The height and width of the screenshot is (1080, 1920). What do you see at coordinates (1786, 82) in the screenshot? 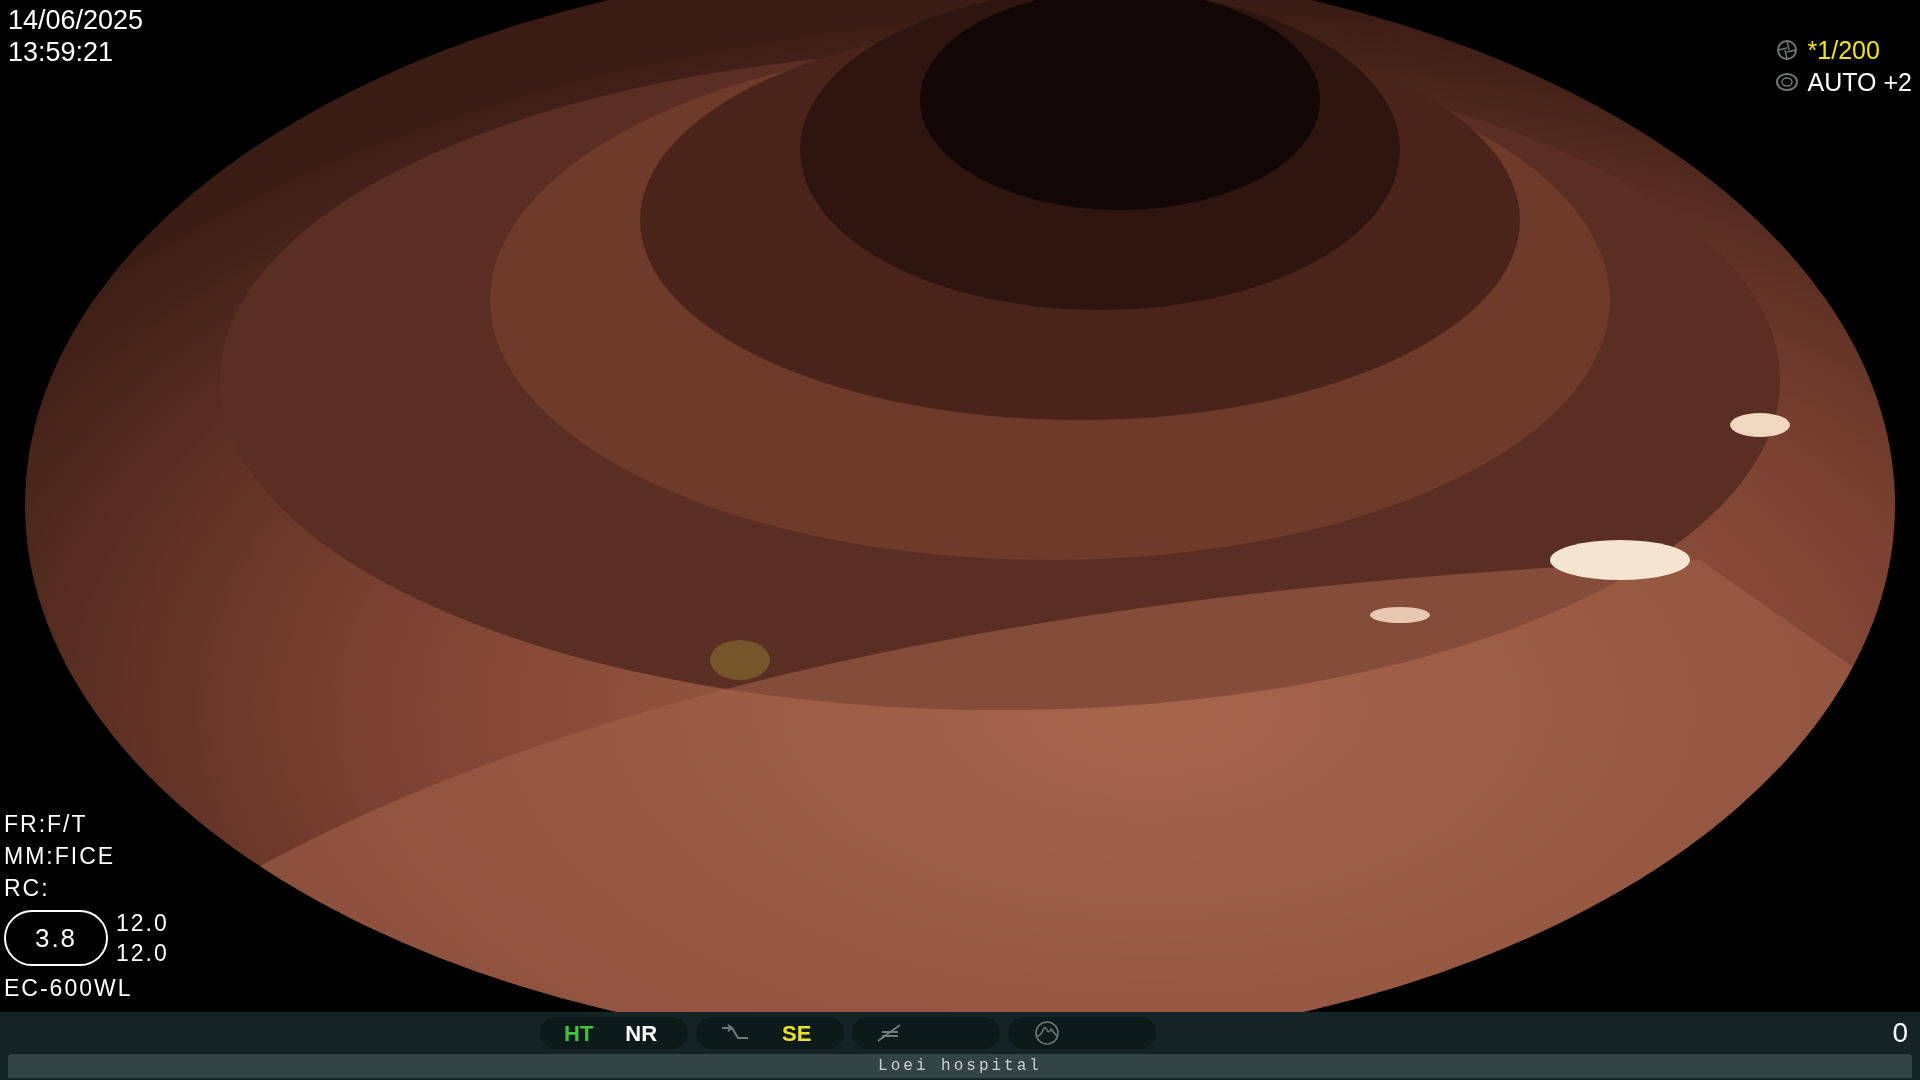
I see `iris-icon` at bounding box center [1786, 82].